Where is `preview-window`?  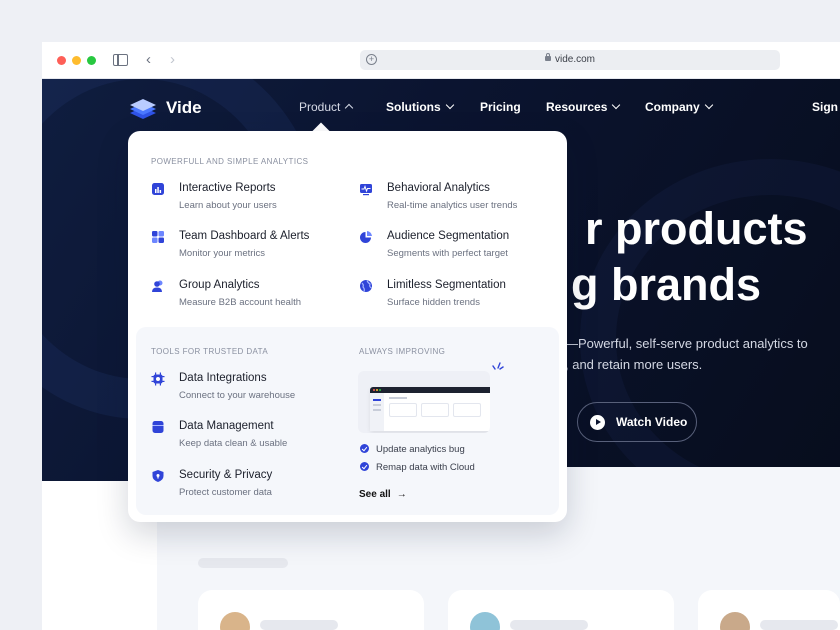
preview-window is located at coordinates (430, 409).